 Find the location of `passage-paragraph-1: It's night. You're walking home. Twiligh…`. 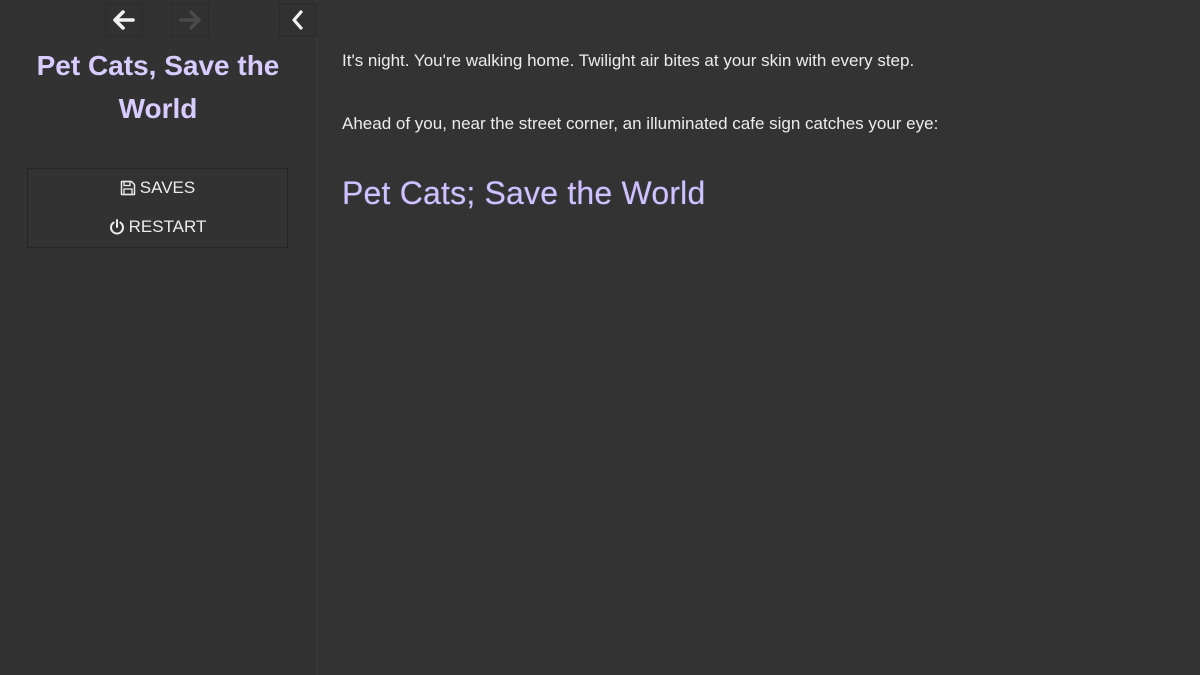

passage-paragraph-1: It's night. You're walking home. Twiligh… is located at coordinates (628, 60).